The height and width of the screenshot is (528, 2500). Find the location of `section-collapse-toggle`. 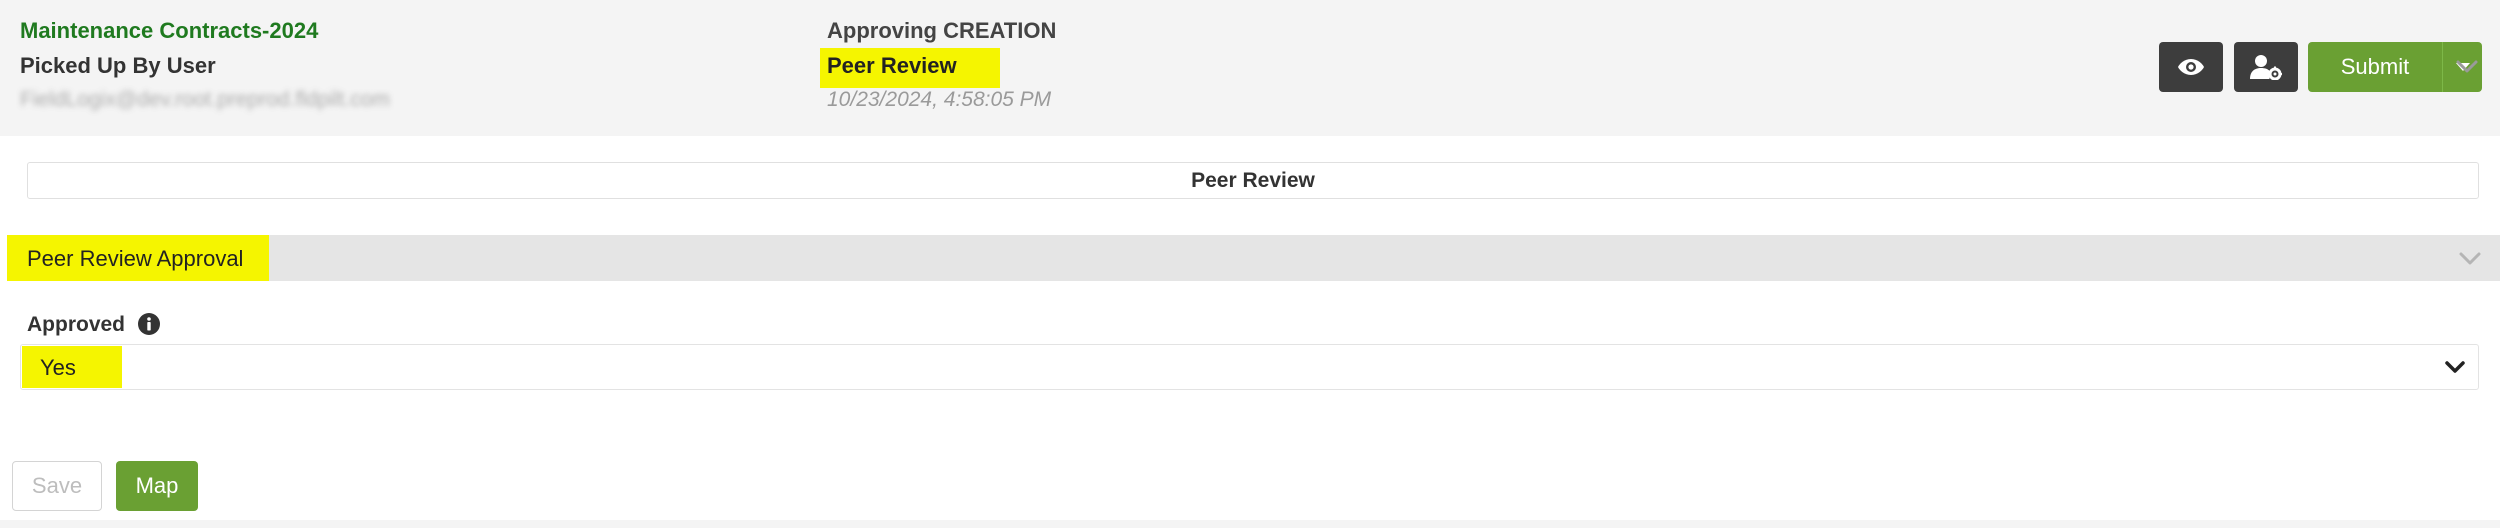

section-collapse-toggle is located at coordinates (2470, 259).